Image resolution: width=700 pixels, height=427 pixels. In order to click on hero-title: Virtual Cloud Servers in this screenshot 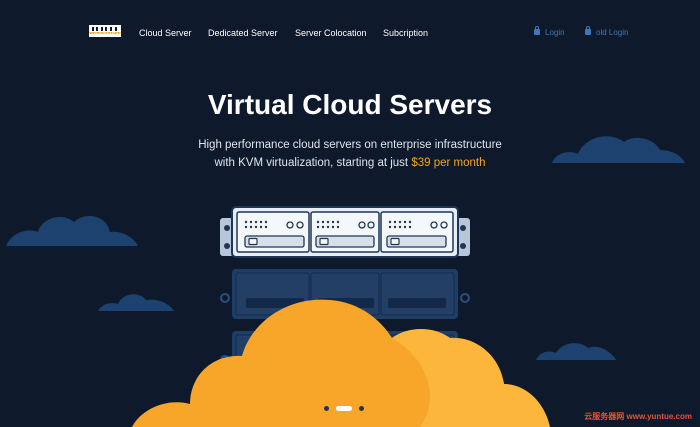, I will do `click(350, 104)`.